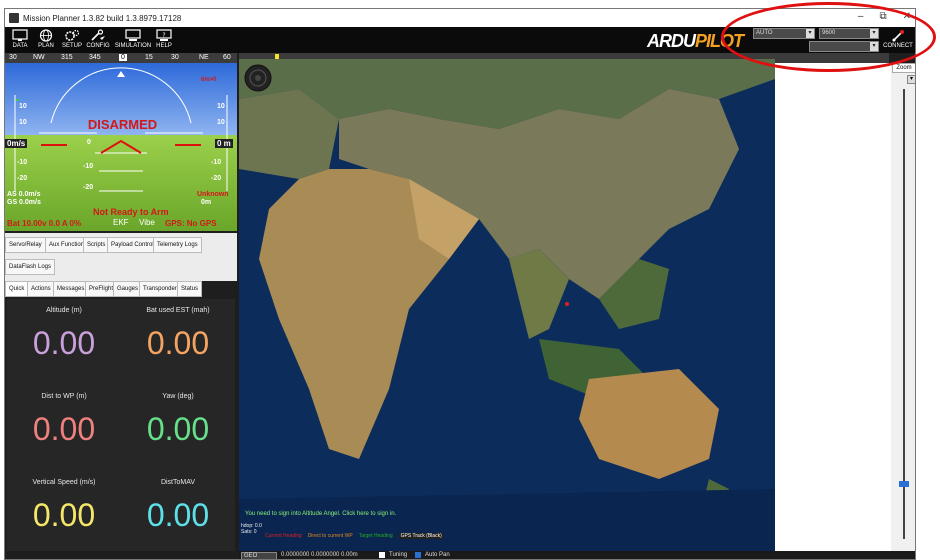  Describe the element at coordinates (128, 289) in the screenshot. I see `tab-gauges: Gauges` at that location.